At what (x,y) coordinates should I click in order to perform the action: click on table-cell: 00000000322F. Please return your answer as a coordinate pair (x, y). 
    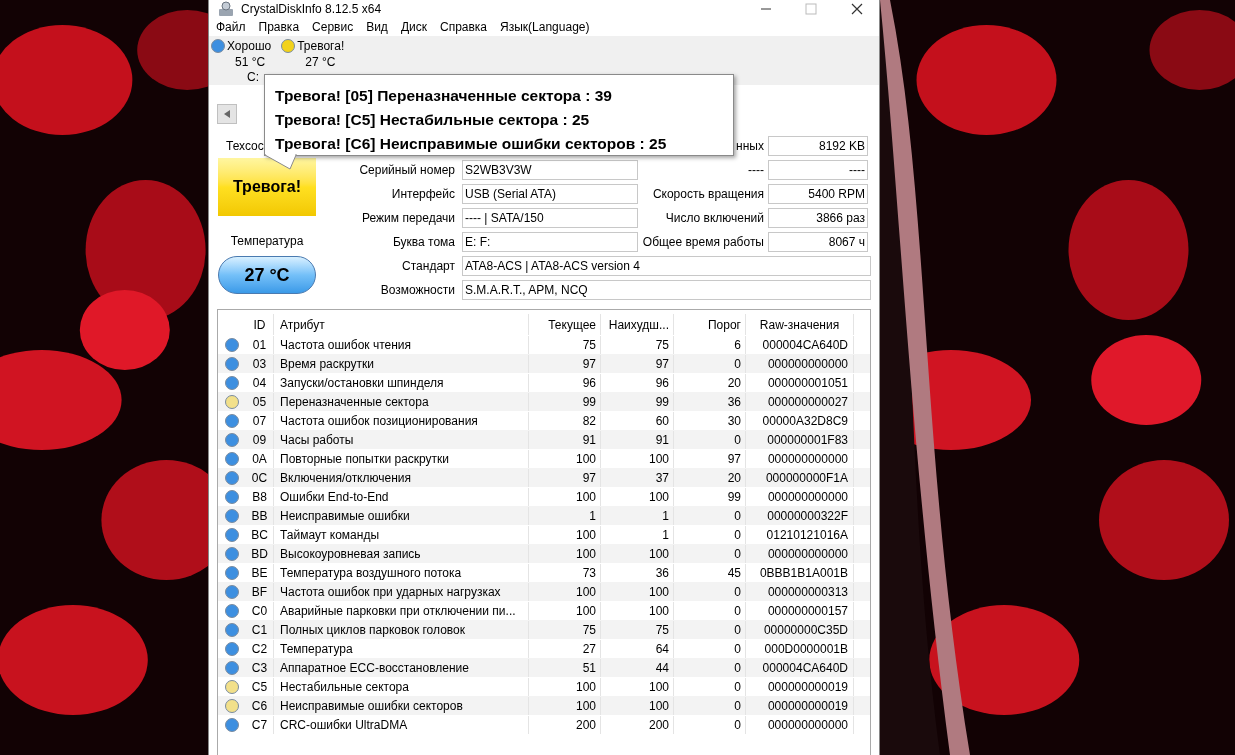
    Looking at the image, I should click on (800, 515).